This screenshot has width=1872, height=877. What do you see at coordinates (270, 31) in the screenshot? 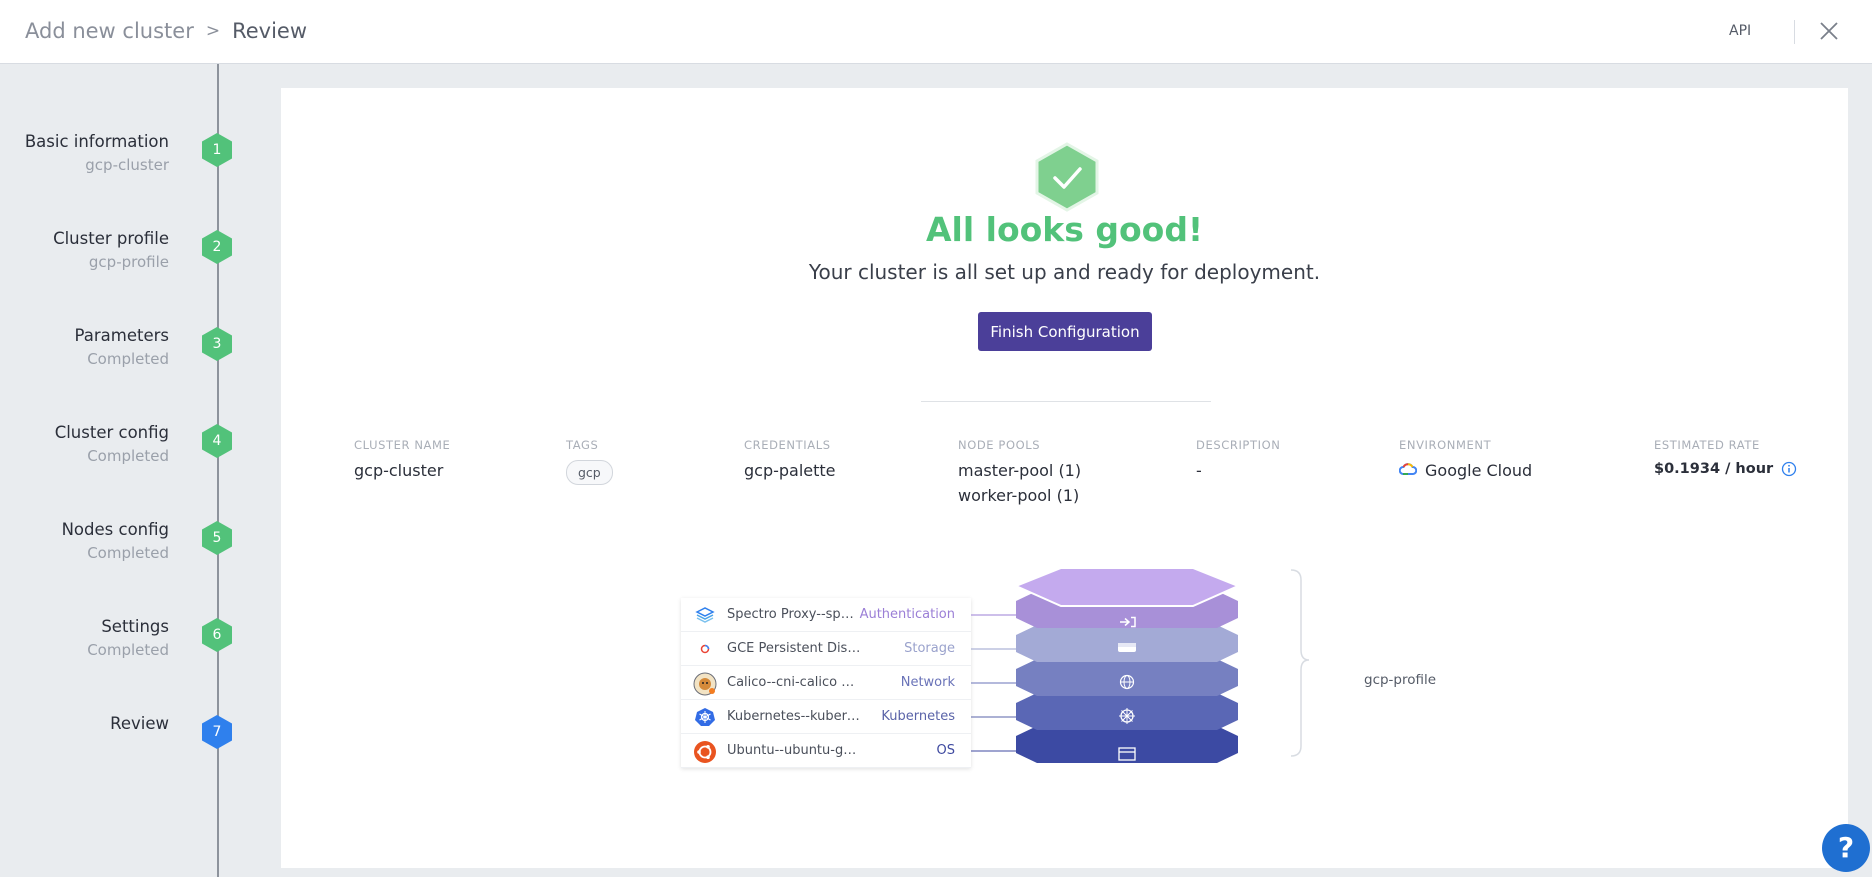
I see `breadcrumb-review: Review` at bounding box center [270, 31].